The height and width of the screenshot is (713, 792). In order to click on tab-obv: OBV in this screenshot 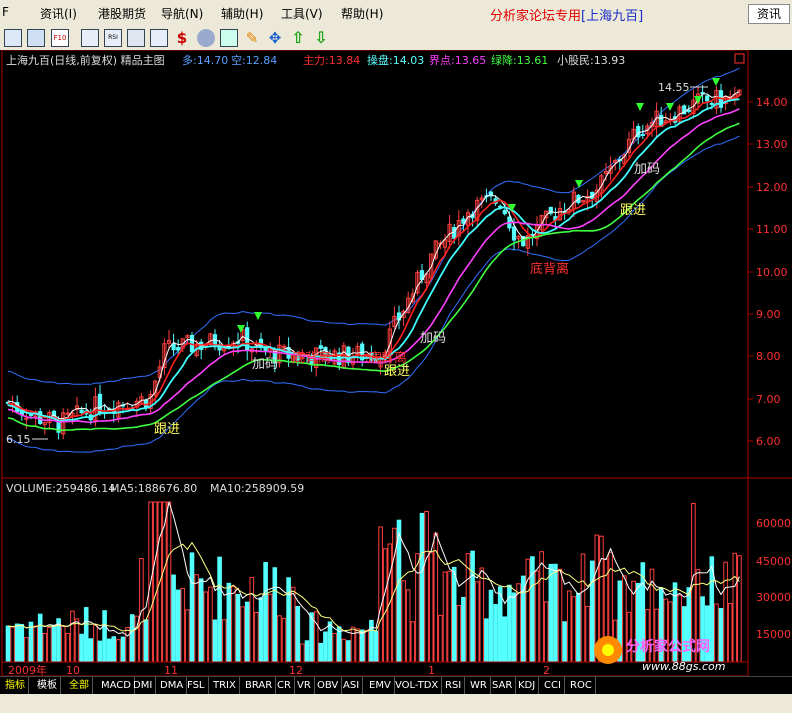, I will do `click(328, 686)`.